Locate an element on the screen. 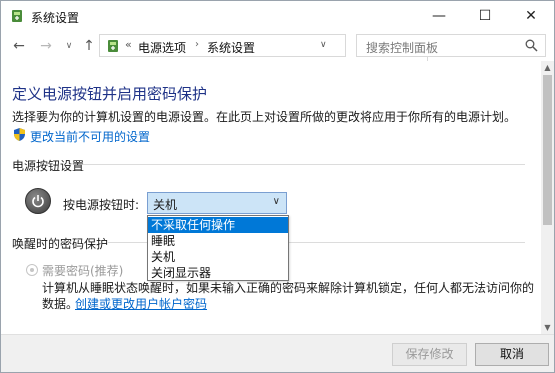 This screenshot has height=373, width=555. power-button-action-select: 关机 ∨ is located at coordinates (217, 203).